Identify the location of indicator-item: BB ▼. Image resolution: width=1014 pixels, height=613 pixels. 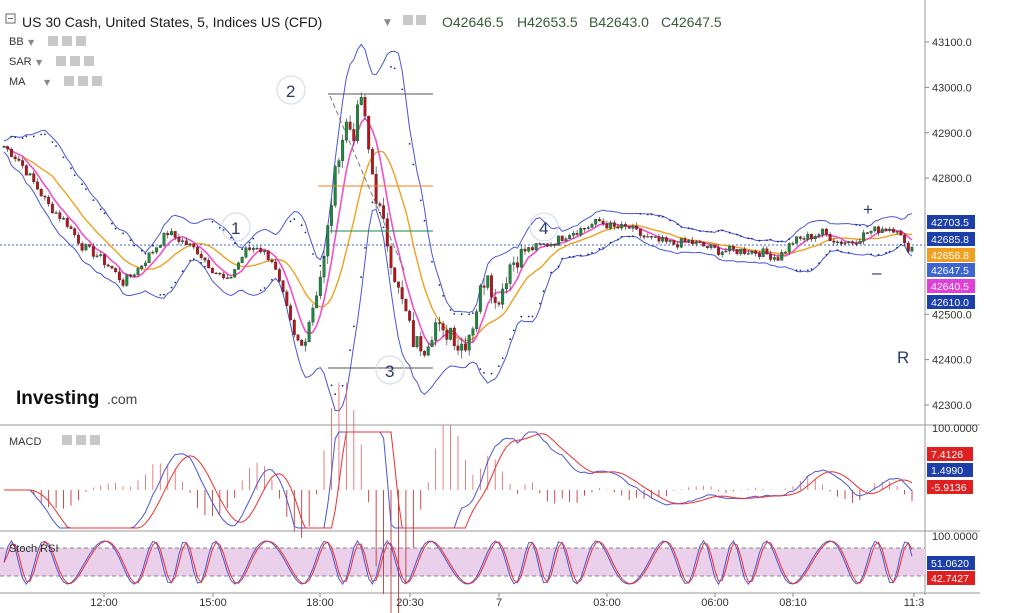
(47, 42).